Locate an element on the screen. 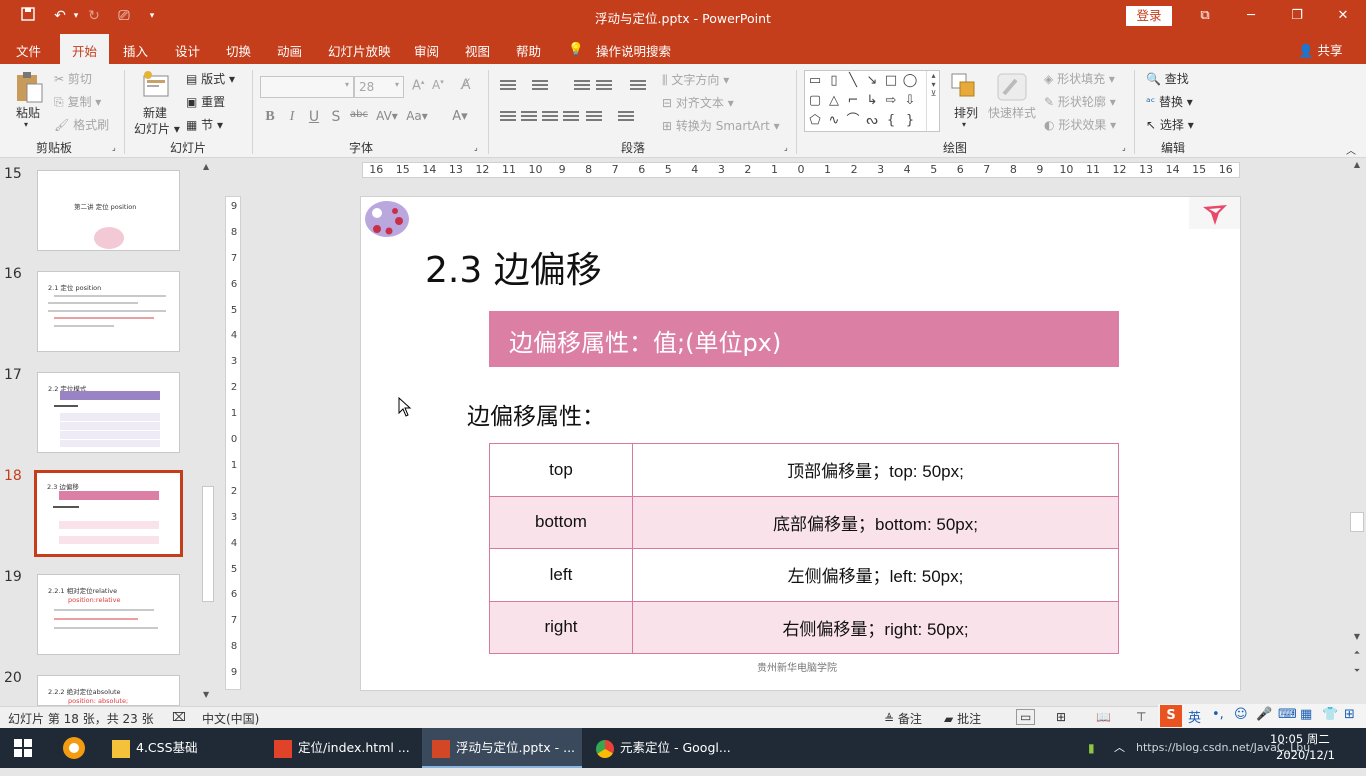 The image size is (1366, 776). spell-check-icon: ⌧ is located at coordinates (179, 717).